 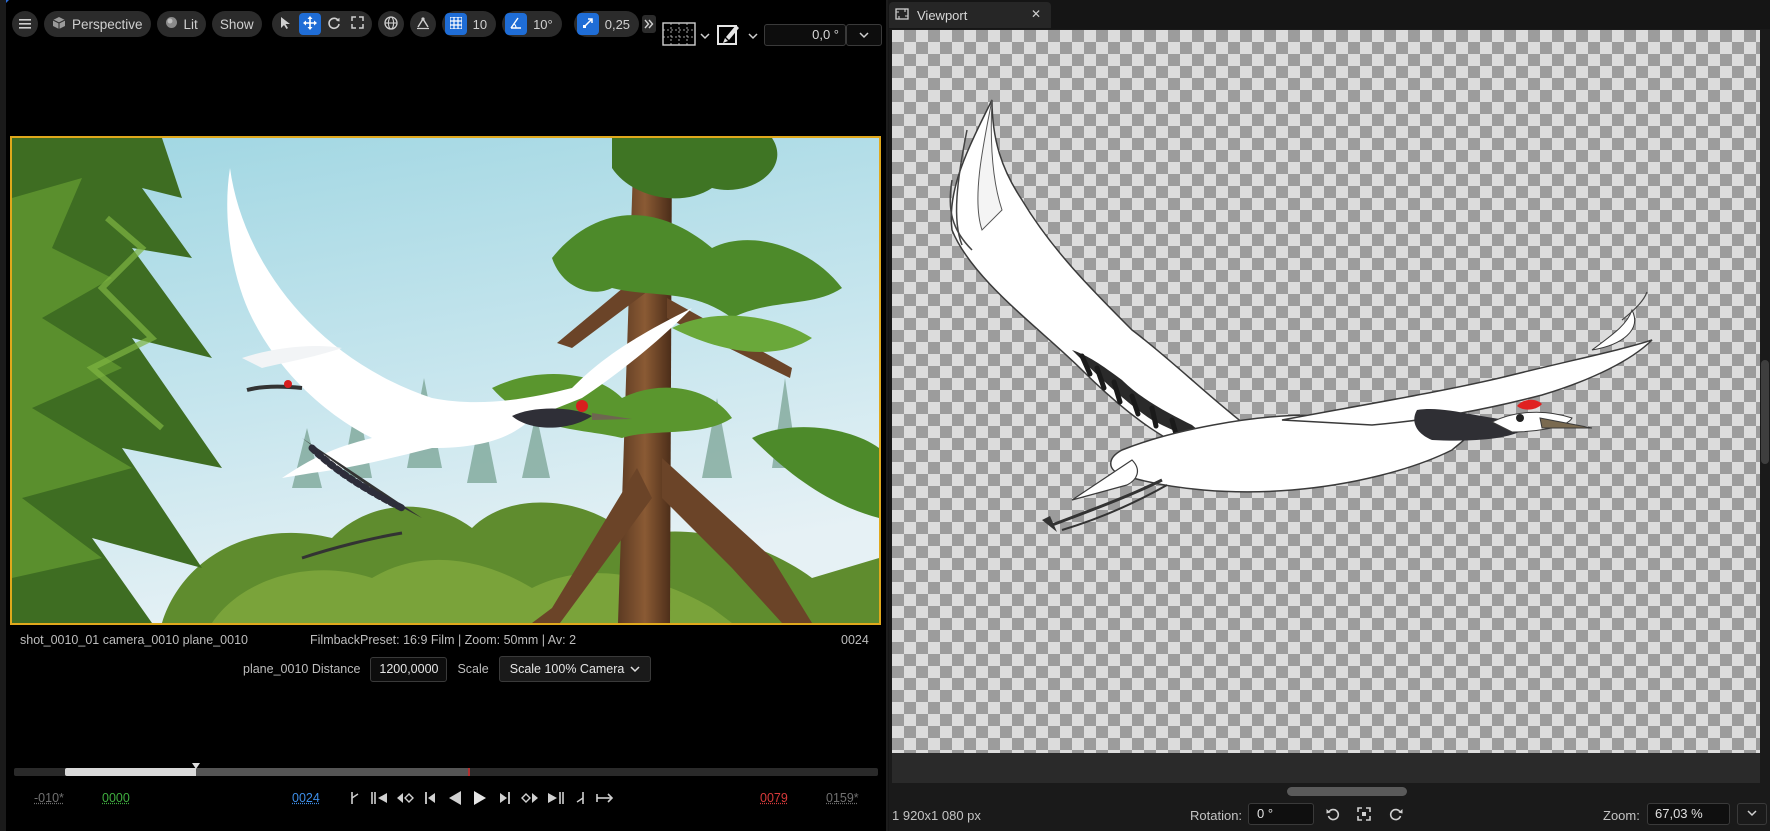 I want to click on angle-snap-toggle, so click(x=516, y=24).